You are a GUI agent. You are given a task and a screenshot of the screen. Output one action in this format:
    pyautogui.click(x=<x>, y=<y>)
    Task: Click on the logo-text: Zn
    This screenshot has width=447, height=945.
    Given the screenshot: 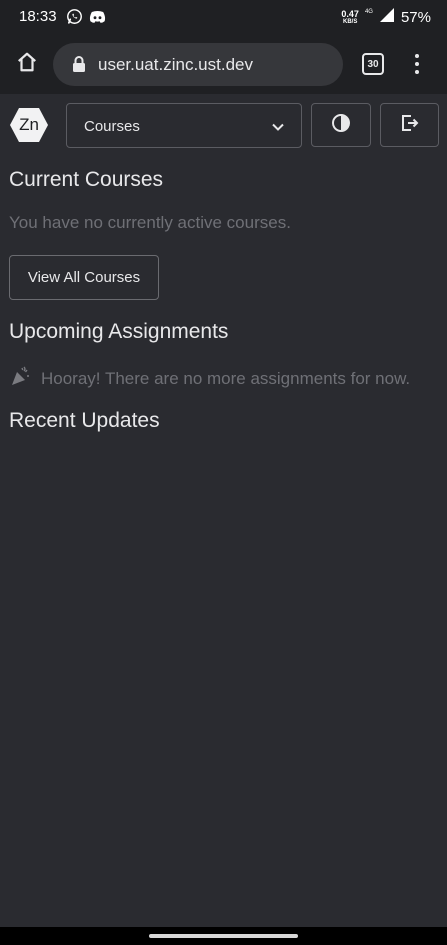 What is the action you would take?
    pyautogui.click(x=29, y=124)
    